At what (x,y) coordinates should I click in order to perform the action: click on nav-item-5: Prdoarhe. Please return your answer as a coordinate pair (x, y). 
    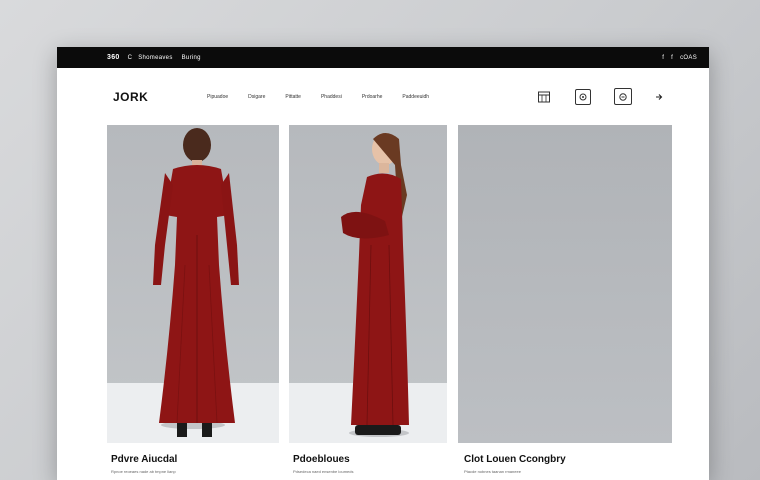
    Looking at the image, I should click on (372, 97).